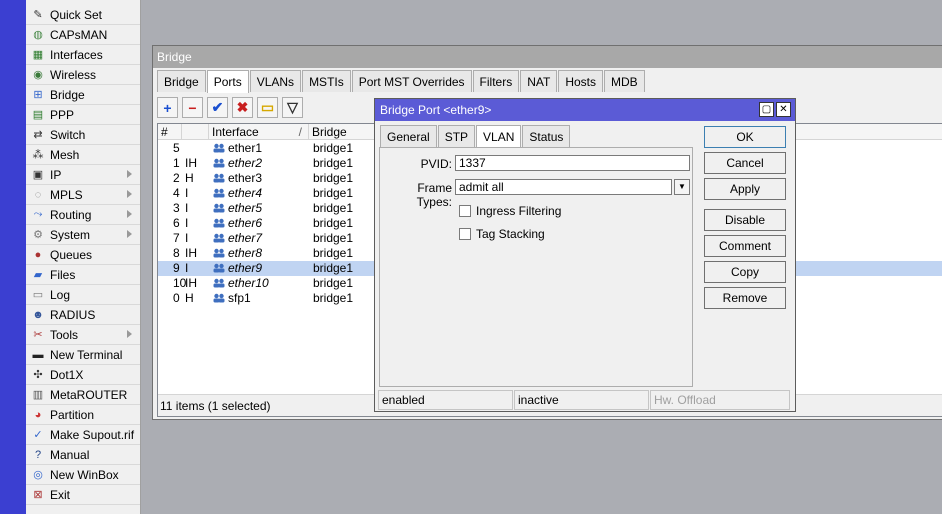 This screenshot has width=942, height=514. What do you see at coordinates (76, 54) in the screenshot?
I see `sidebar-item-label: Interfaces` at bounding box center [76, 54].